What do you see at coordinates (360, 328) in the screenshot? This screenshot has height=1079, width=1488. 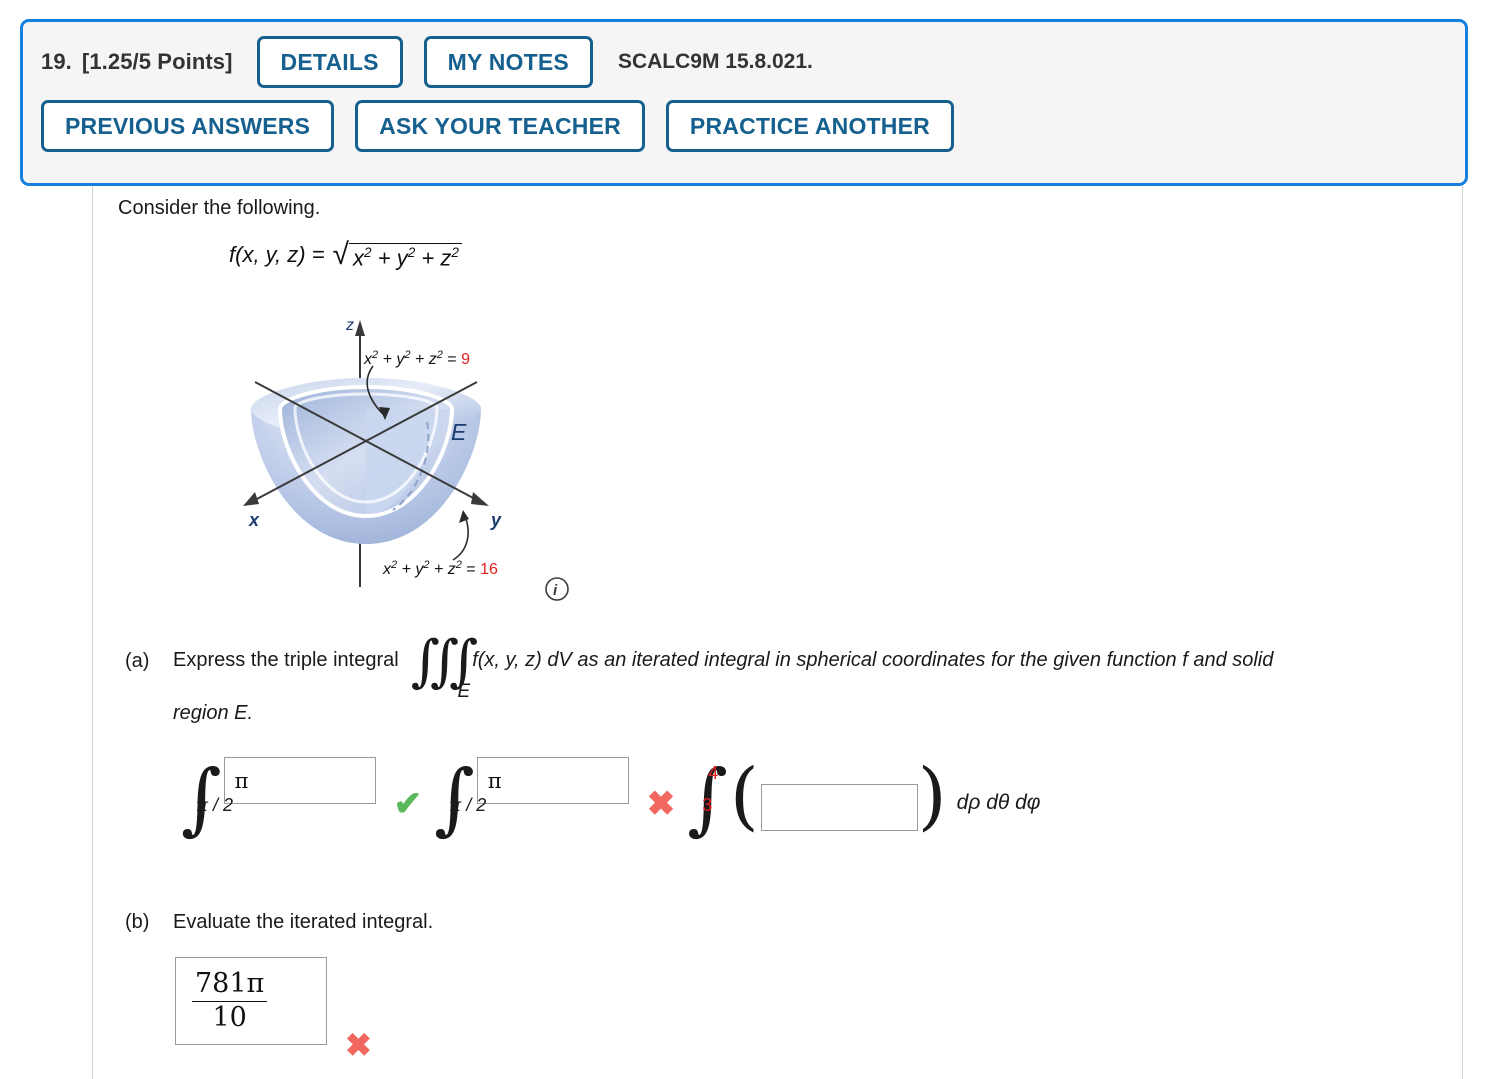 I see `z-axis-arrow` at bounding box center [360, 328].